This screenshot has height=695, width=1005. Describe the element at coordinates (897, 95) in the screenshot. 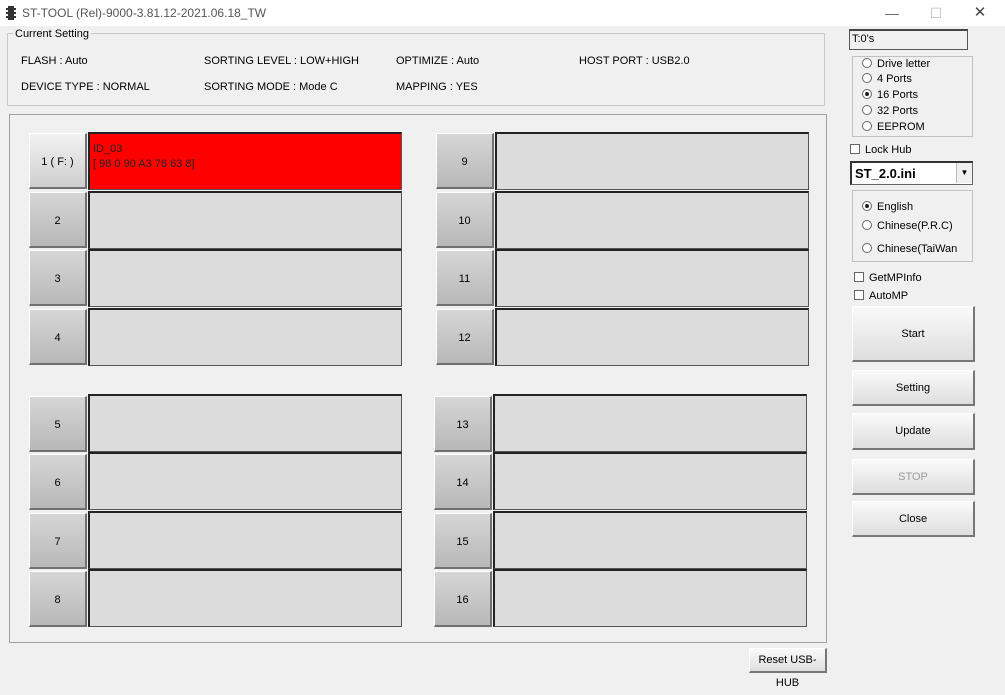

I see `radio-label: 16 Ports` at that location.